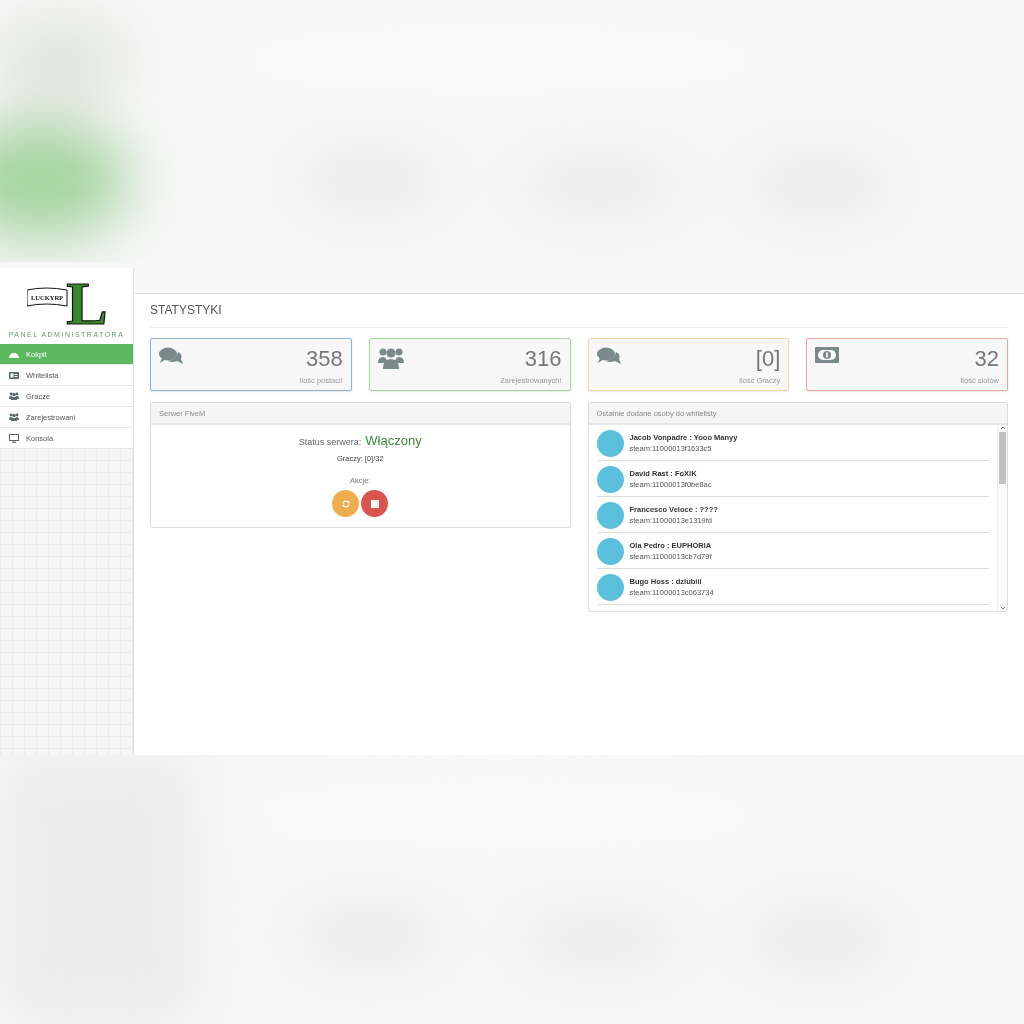 Image resolution: width=1024 pixels, height=1024 pixels. What do you see at coordinates (579, 315) in the screenshot?
I see `page-title: STATYSTYKI` at bounding box center [579, 315].